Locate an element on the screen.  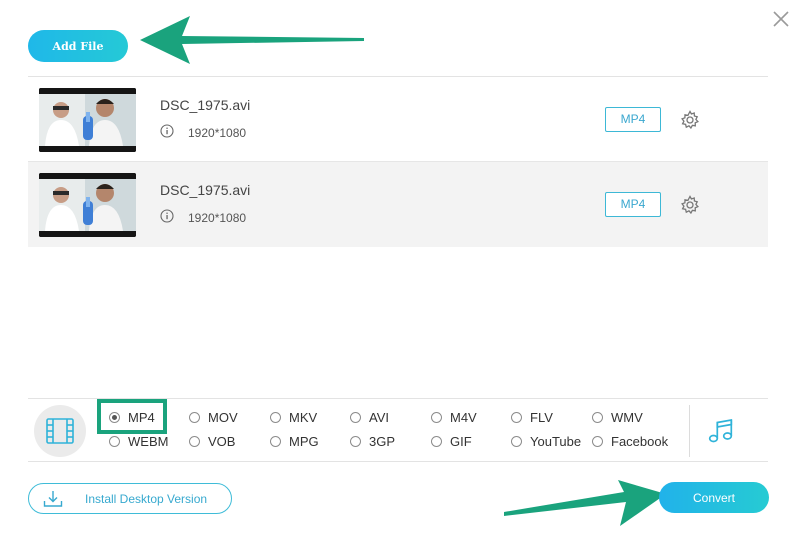
add-file-button: Add File is located at coordinates (78, 46).